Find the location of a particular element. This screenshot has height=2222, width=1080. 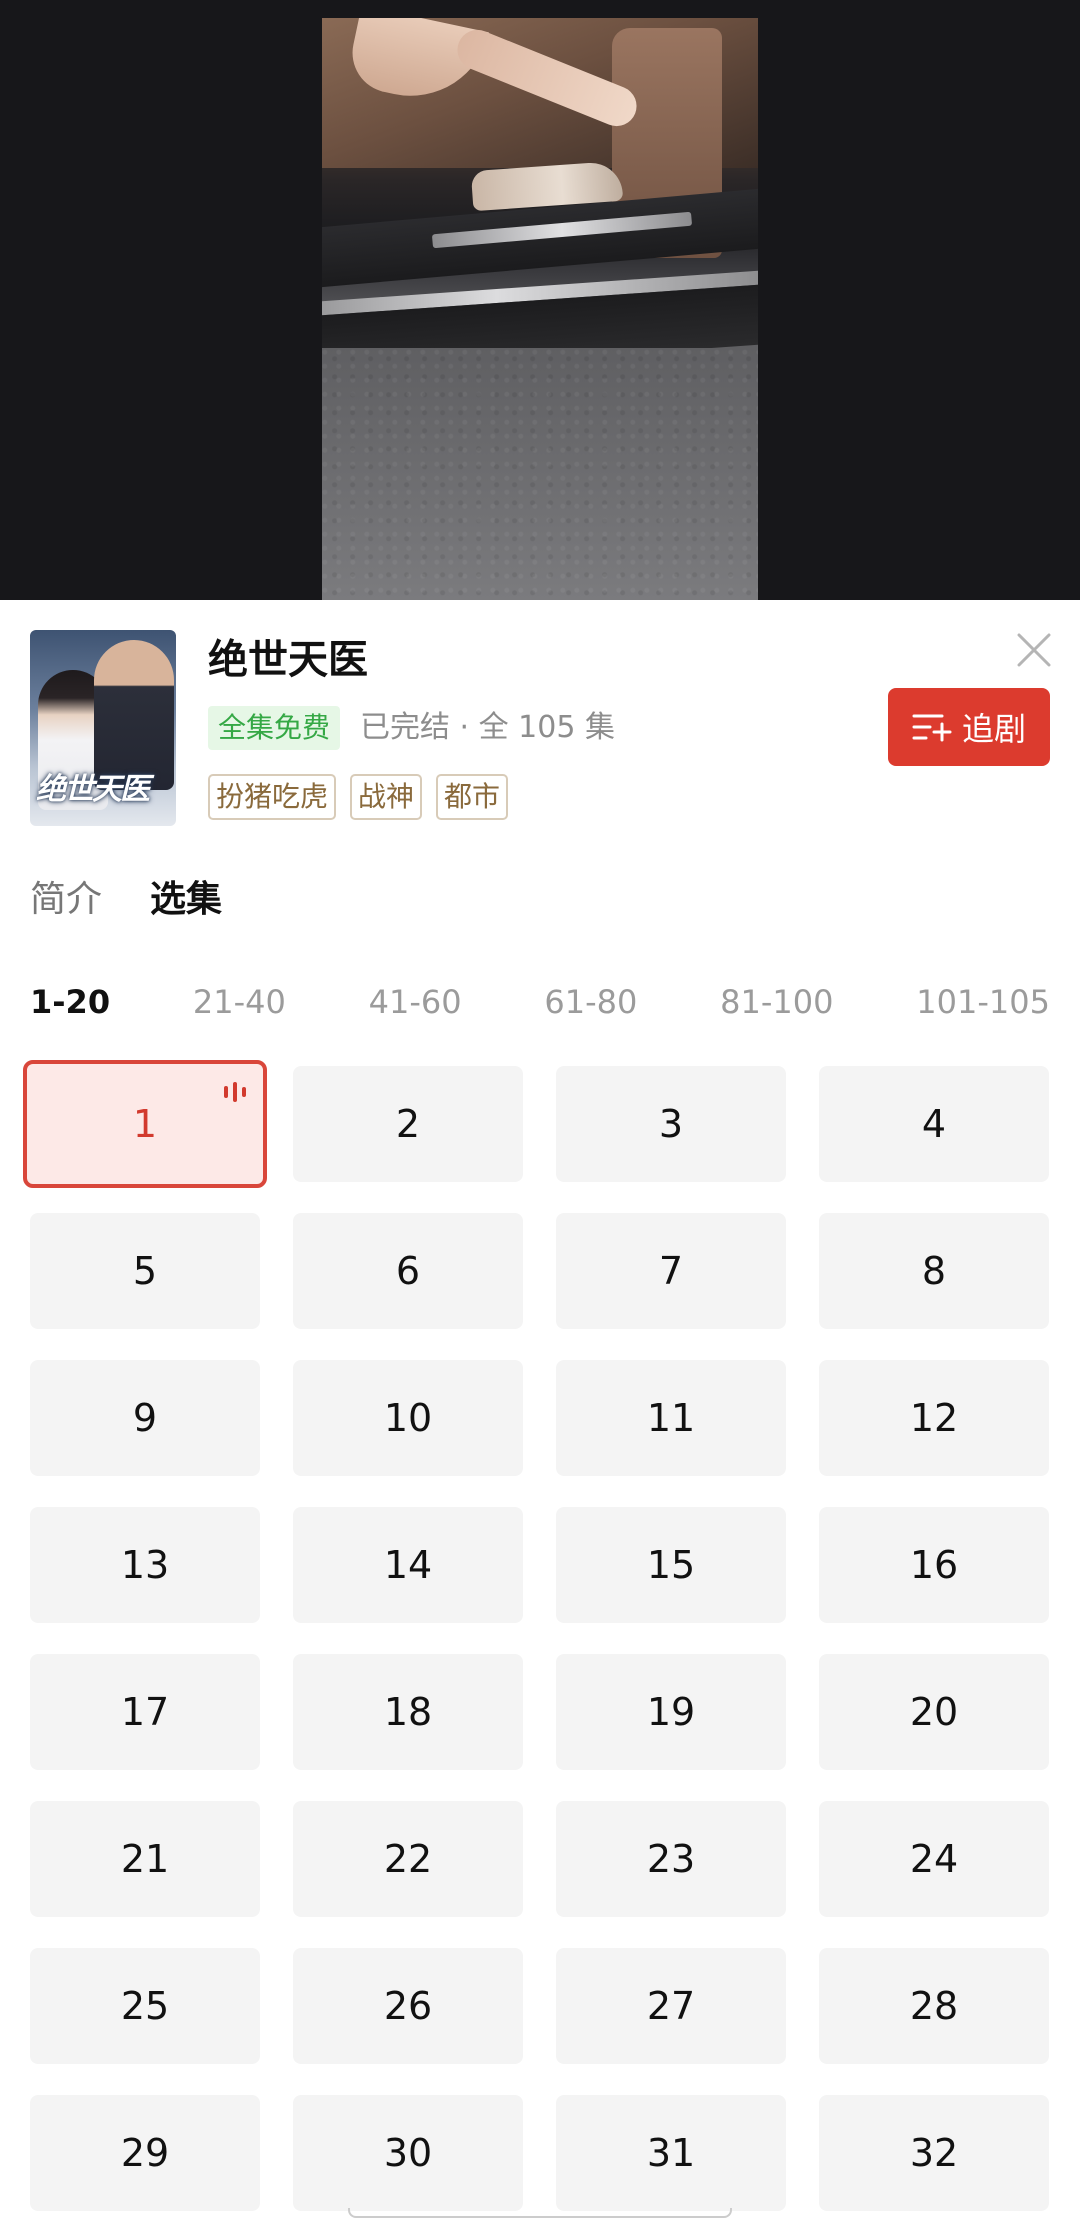

episode-number: 16 is located at coordinates (934, 1565).